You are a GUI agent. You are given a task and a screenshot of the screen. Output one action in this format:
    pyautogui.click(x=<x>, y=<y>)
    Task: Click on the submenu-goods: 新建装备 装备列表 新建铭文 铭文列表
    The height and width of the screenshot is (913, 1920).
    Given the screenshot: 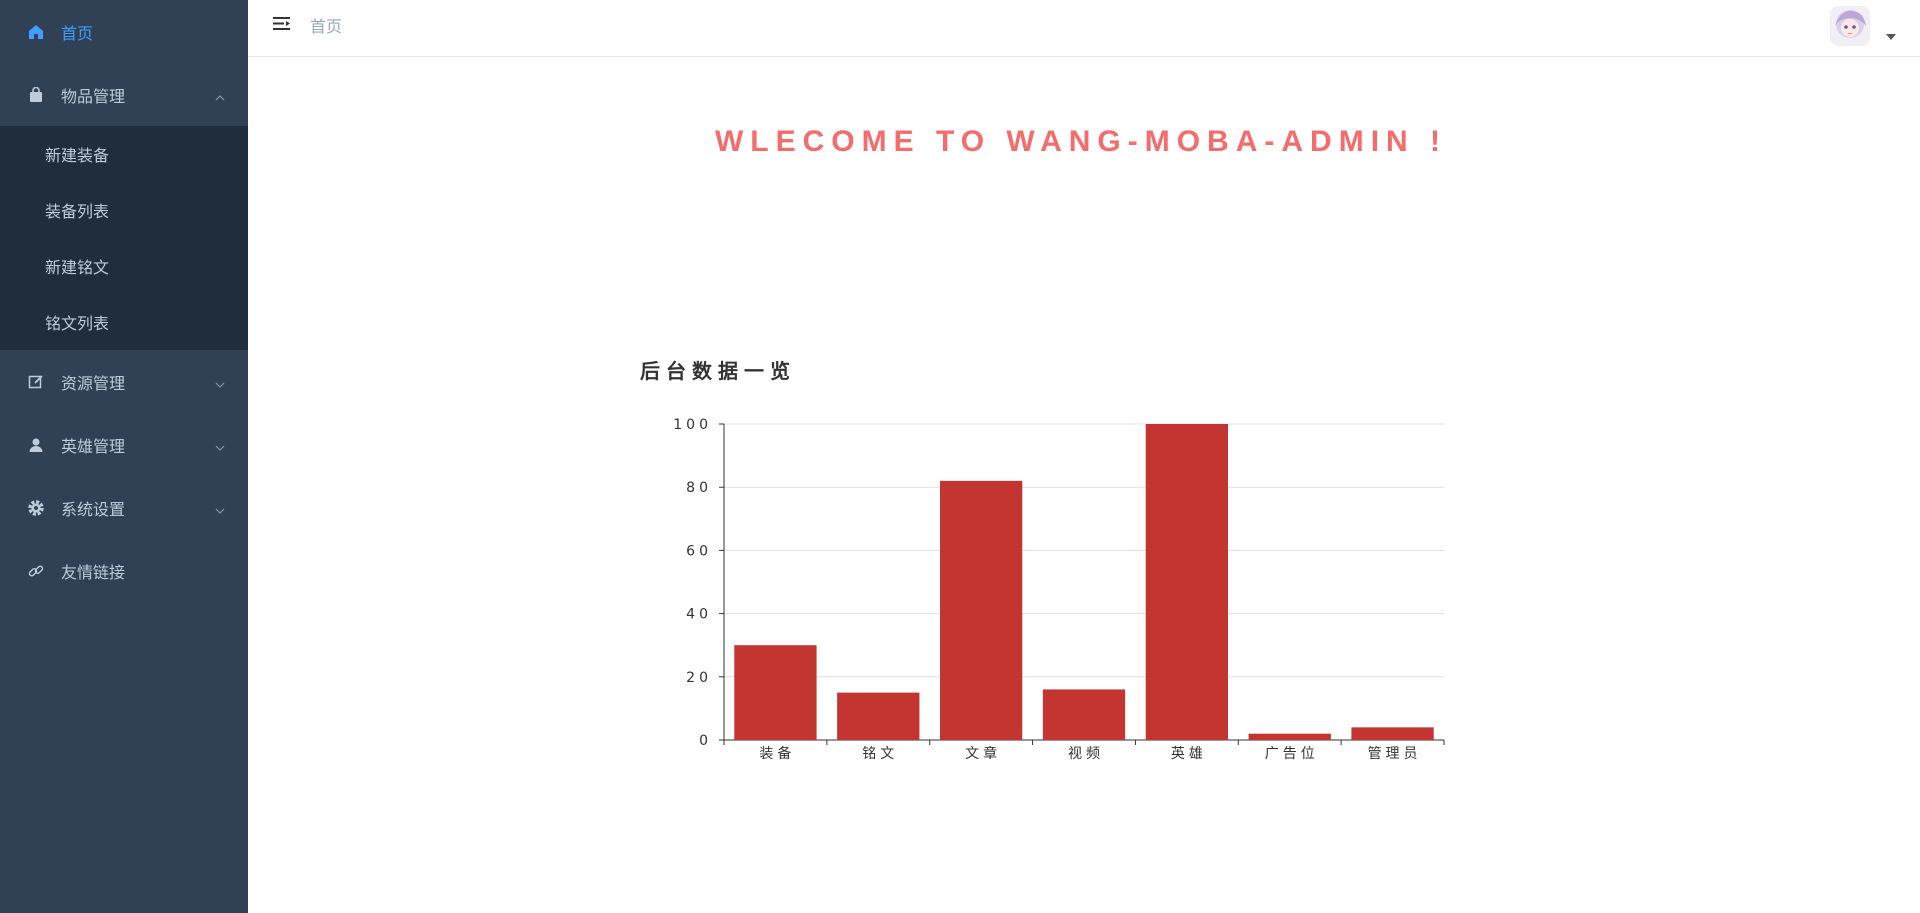 What is the action you would take?
    pyautogui.click(x=124, y=238)
    